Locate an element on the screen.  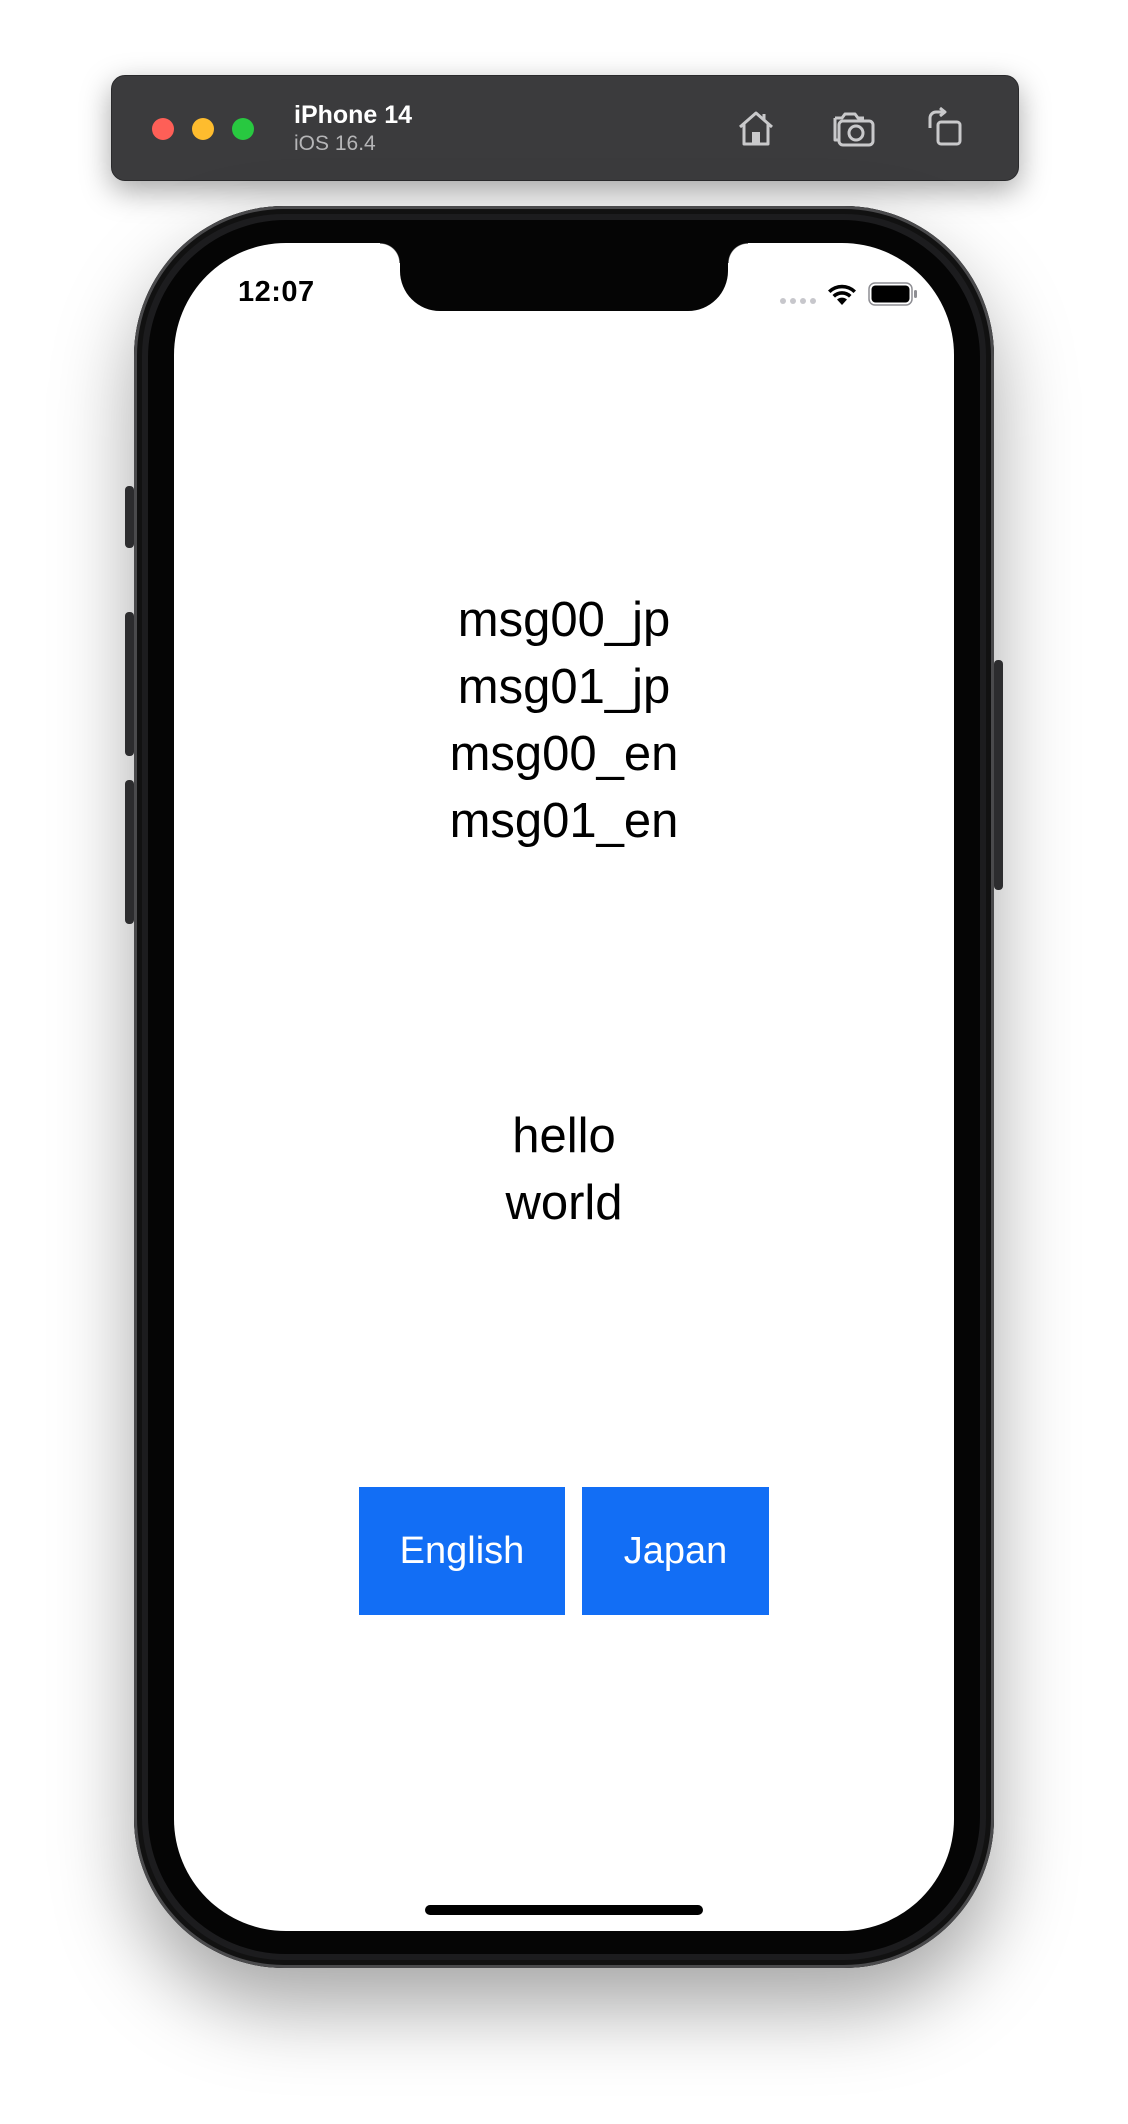
greeting-line: world is located at coordinates (564, 1203).